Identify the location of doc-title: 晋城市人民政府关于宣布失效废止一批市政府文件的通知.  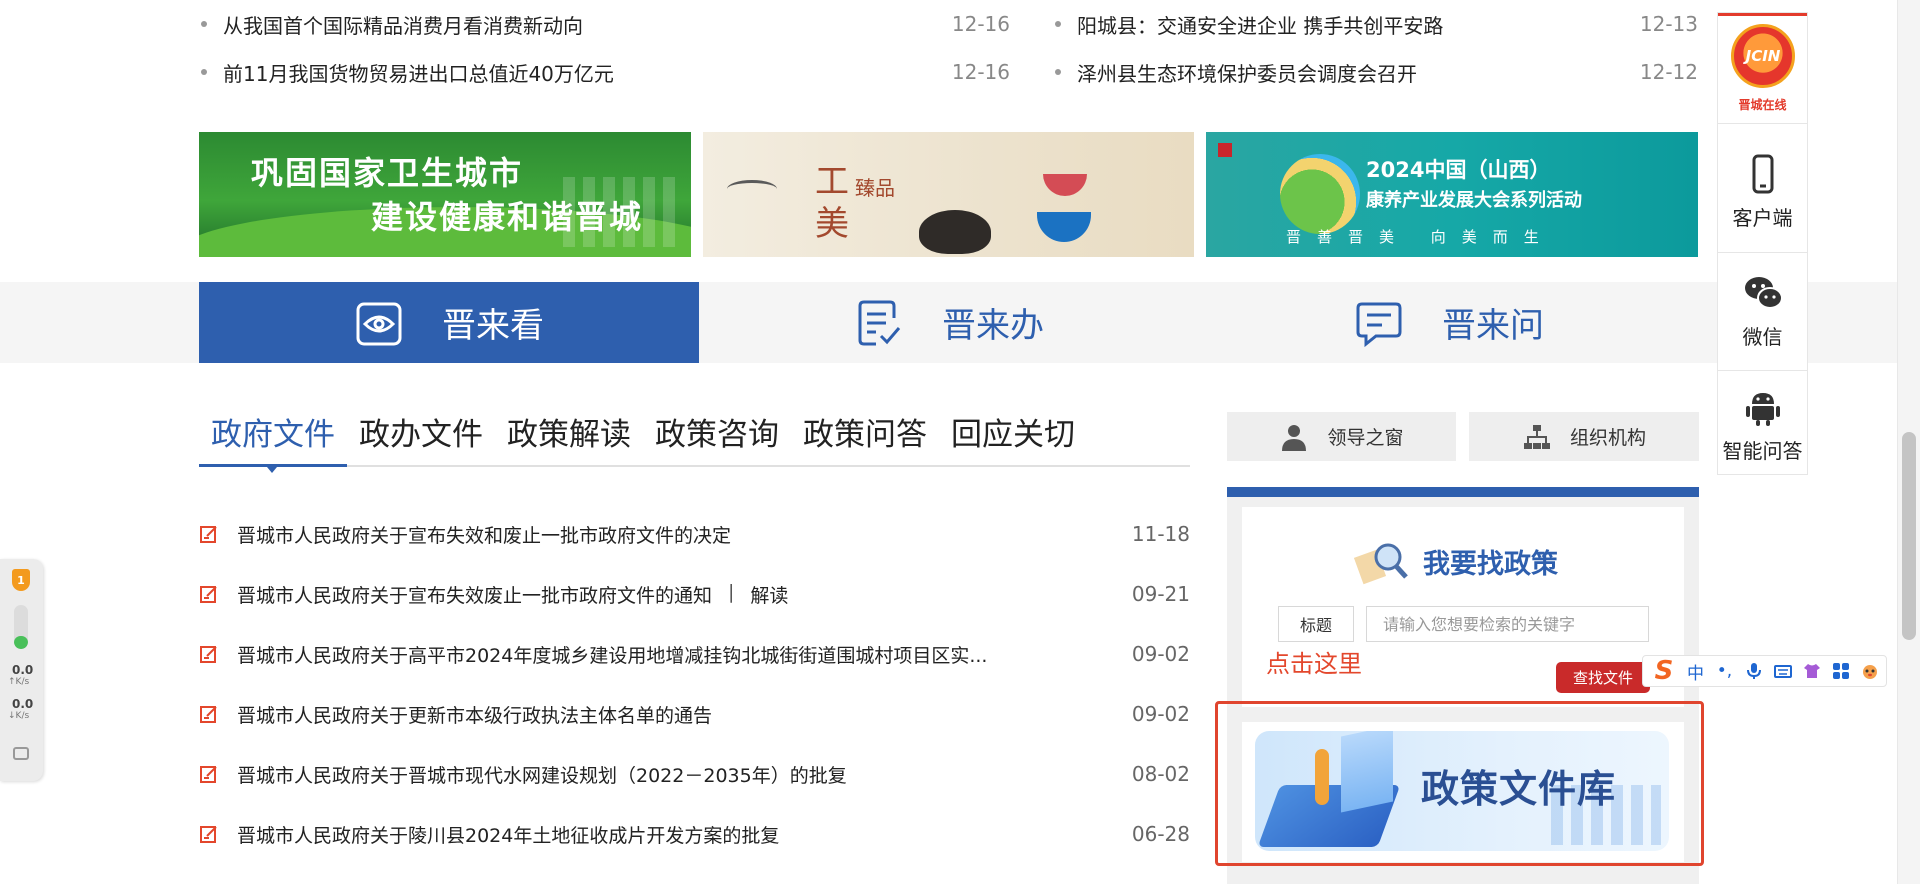
(474, 594).